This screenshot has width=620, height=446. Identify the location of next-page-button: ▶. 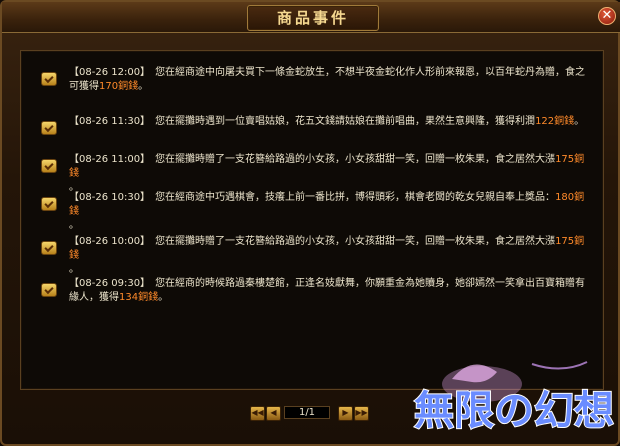
(345, 413).